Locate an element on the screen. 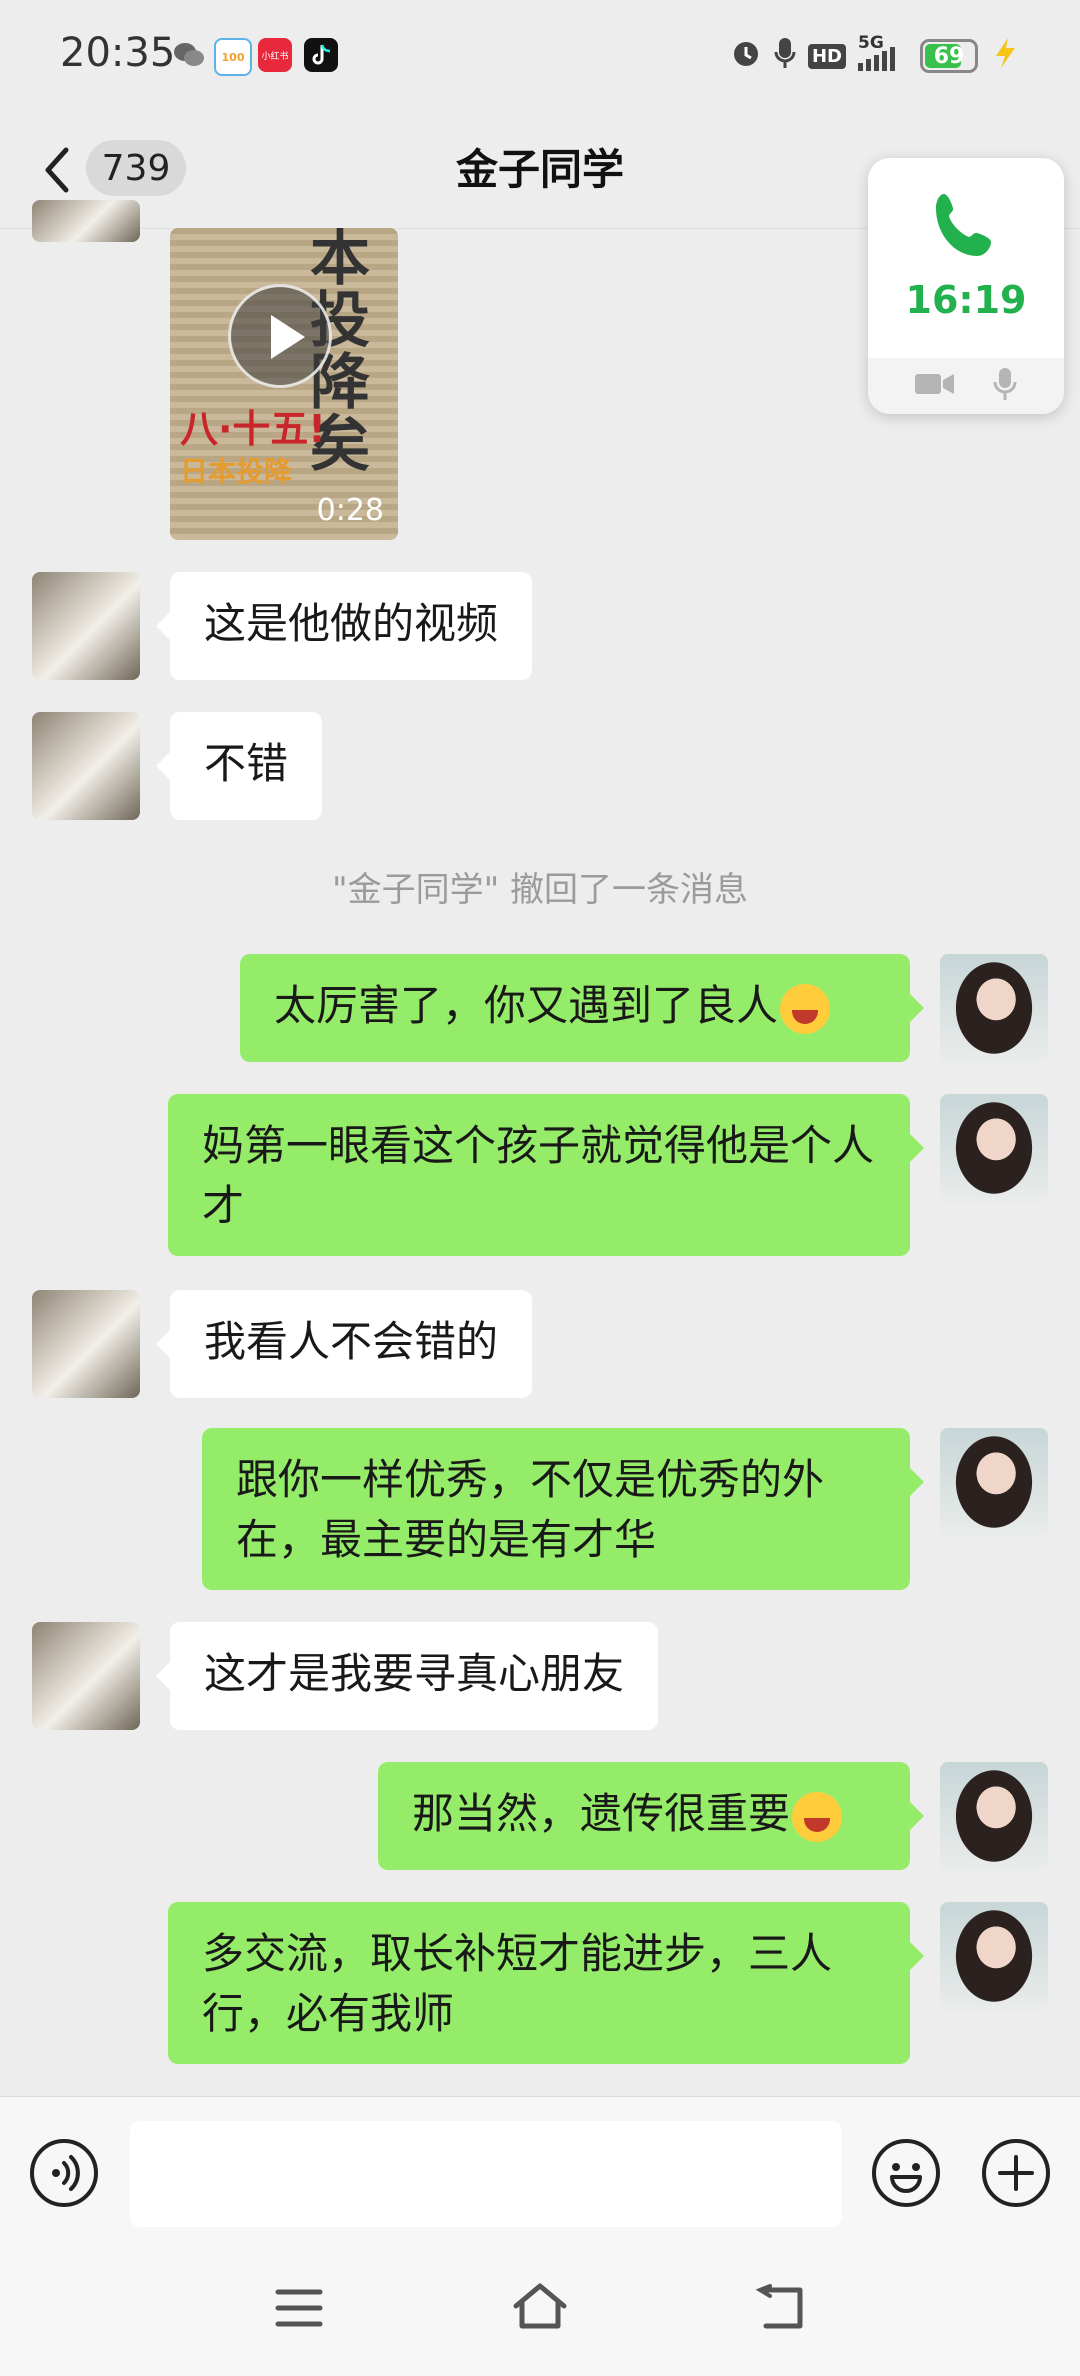 This screenshot has height=2376, width=1080. voice-input-button is located at coordinates (64, 2173).